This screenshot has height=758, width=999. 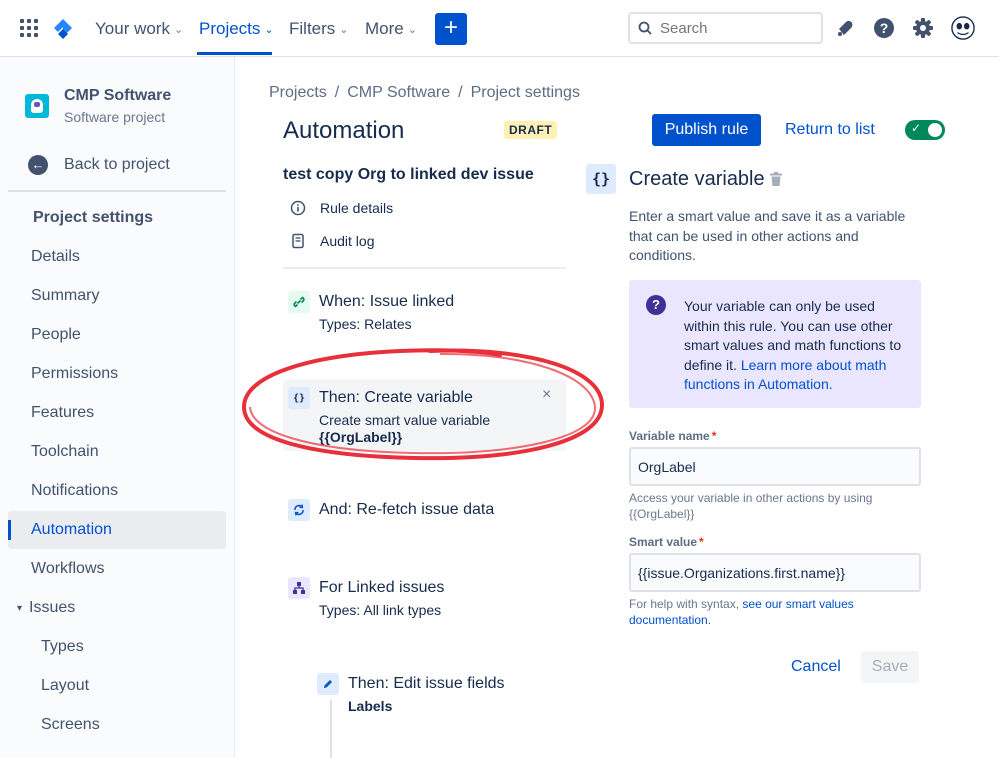 What do you see at coordinates (328, 684) in the screenshot?
I see `pencil-icon` at bounding box center [328, 684].